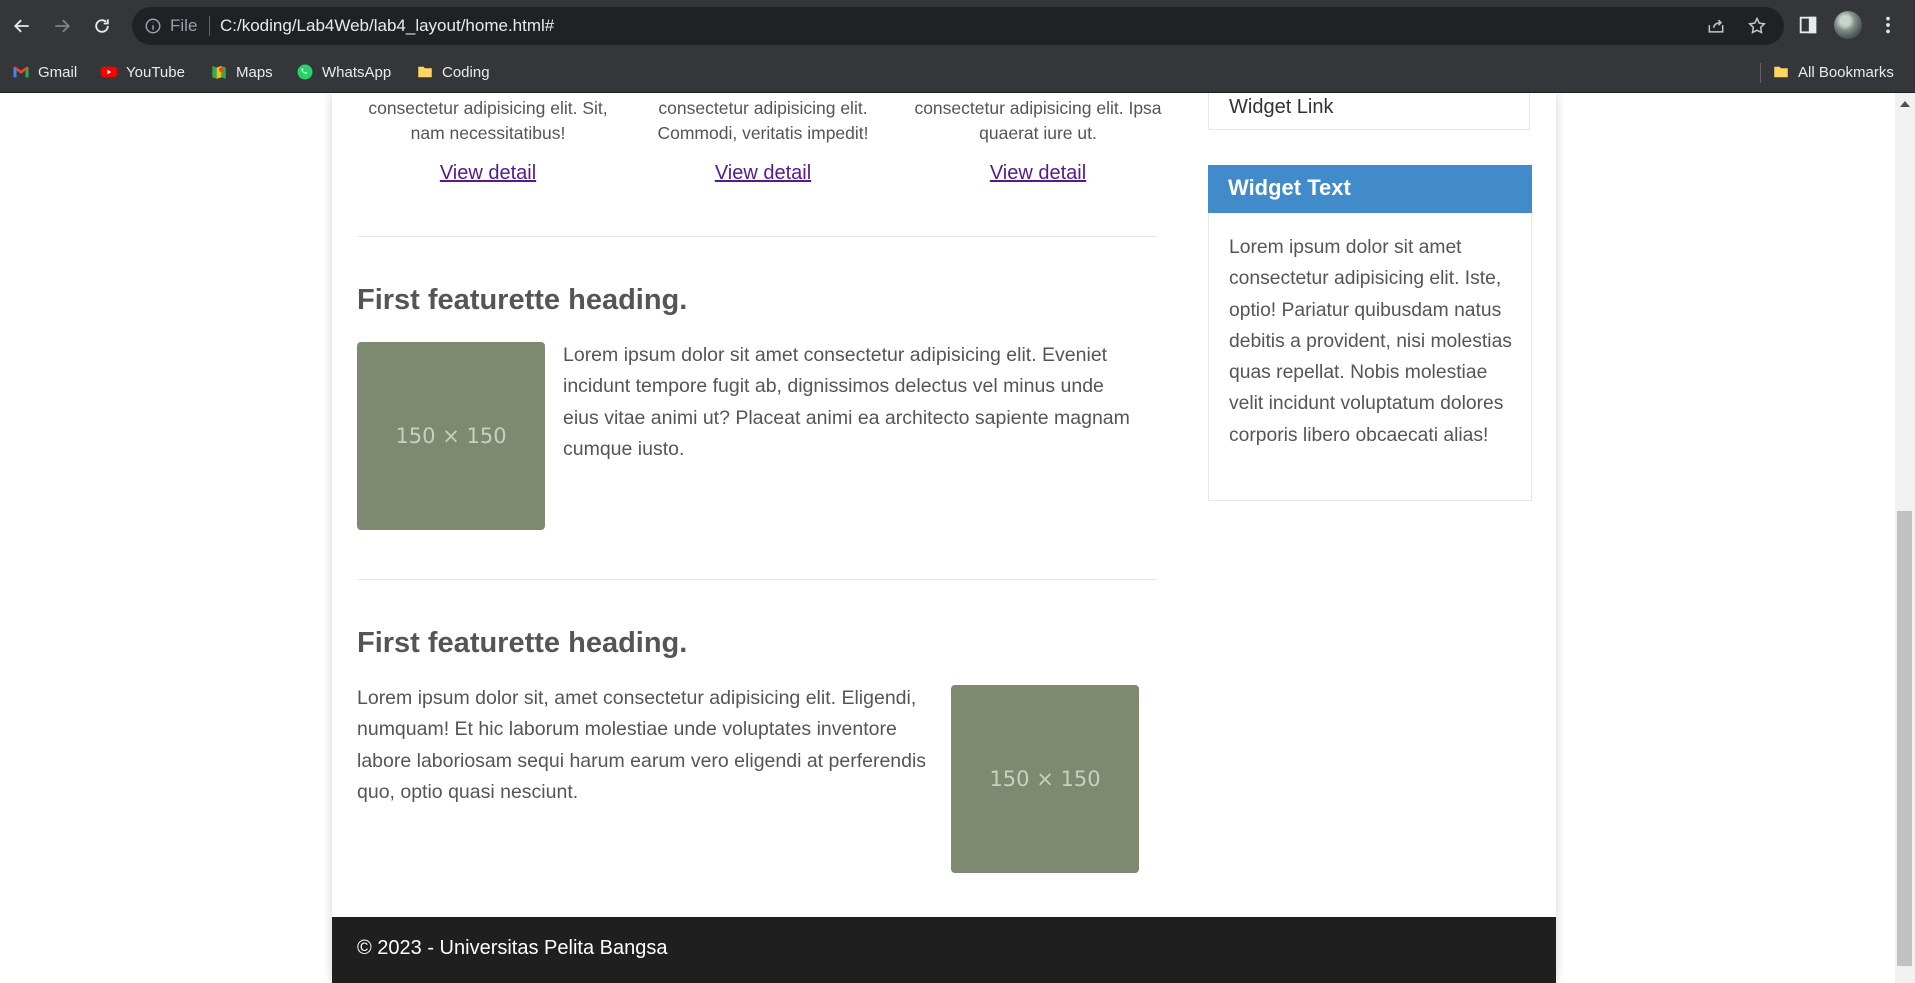  Describe the element at coordinates (21, 72) in the screenshot. I see `gmail-icon` at that location.